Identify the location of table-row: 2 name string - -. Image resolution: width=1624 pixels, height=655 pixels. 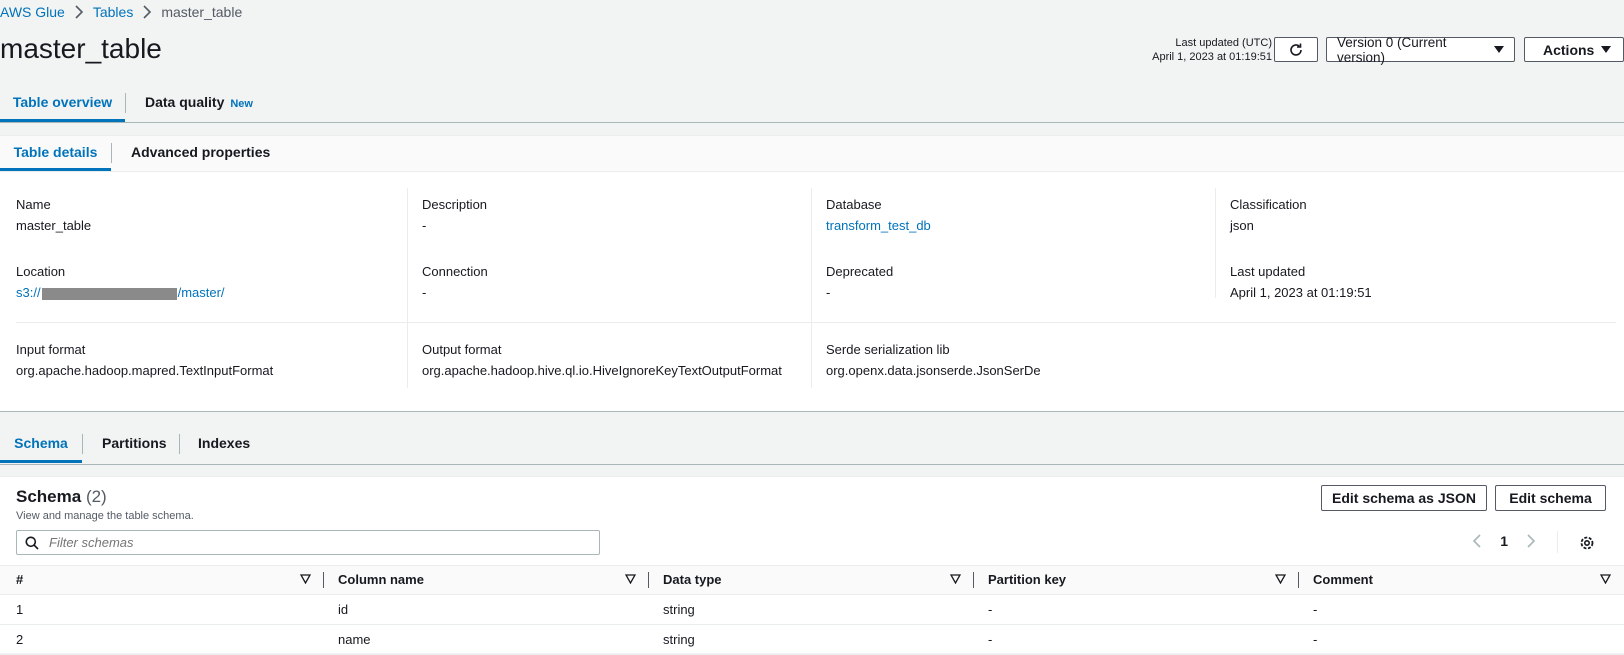
(812, 640).